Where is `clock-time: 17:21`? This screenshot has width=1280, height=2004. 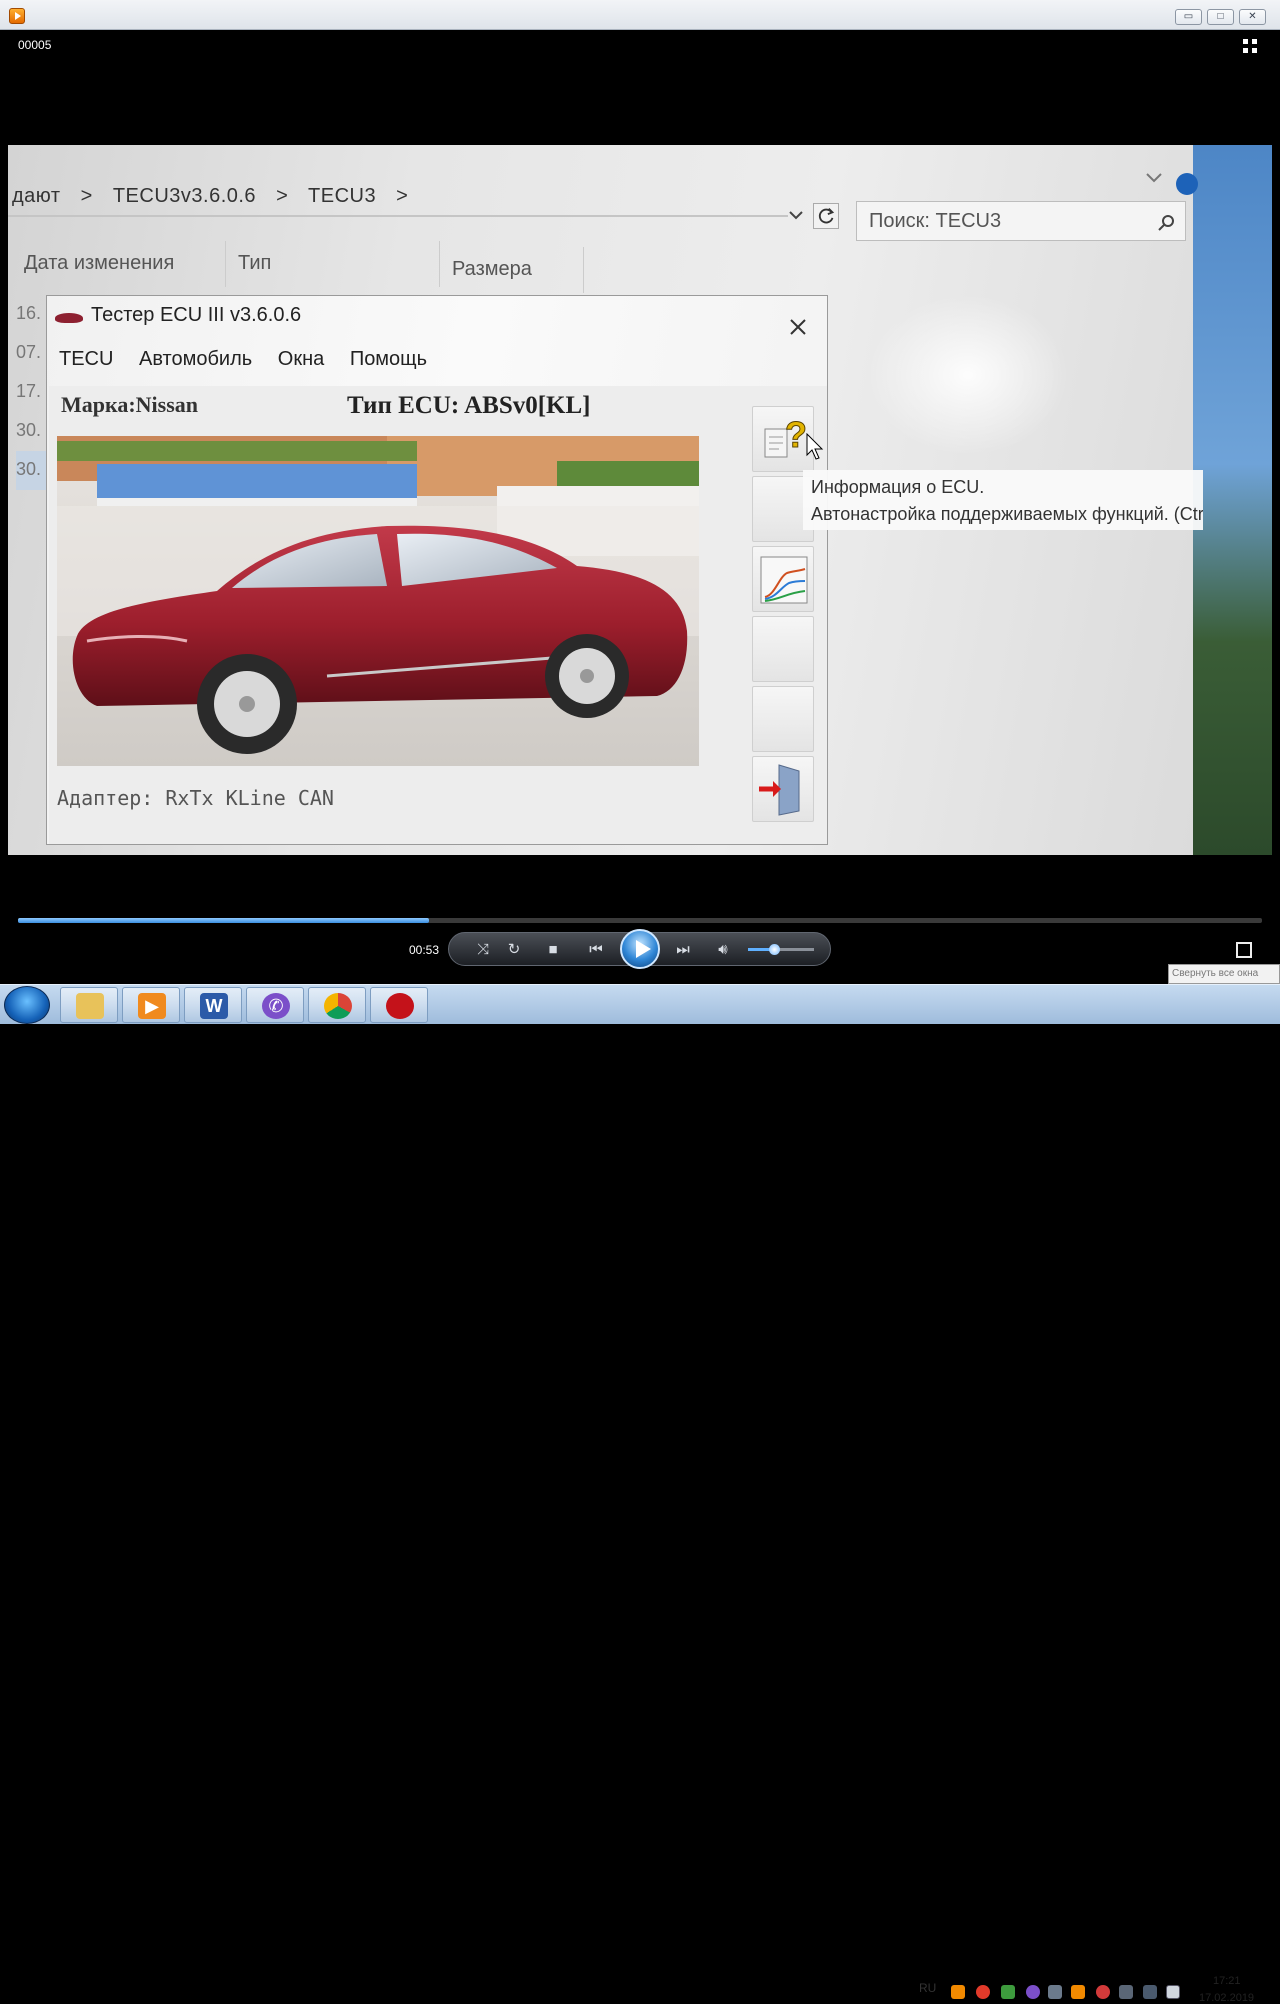 clock-time: 17:21 is located at coordinates (1227, 1981).